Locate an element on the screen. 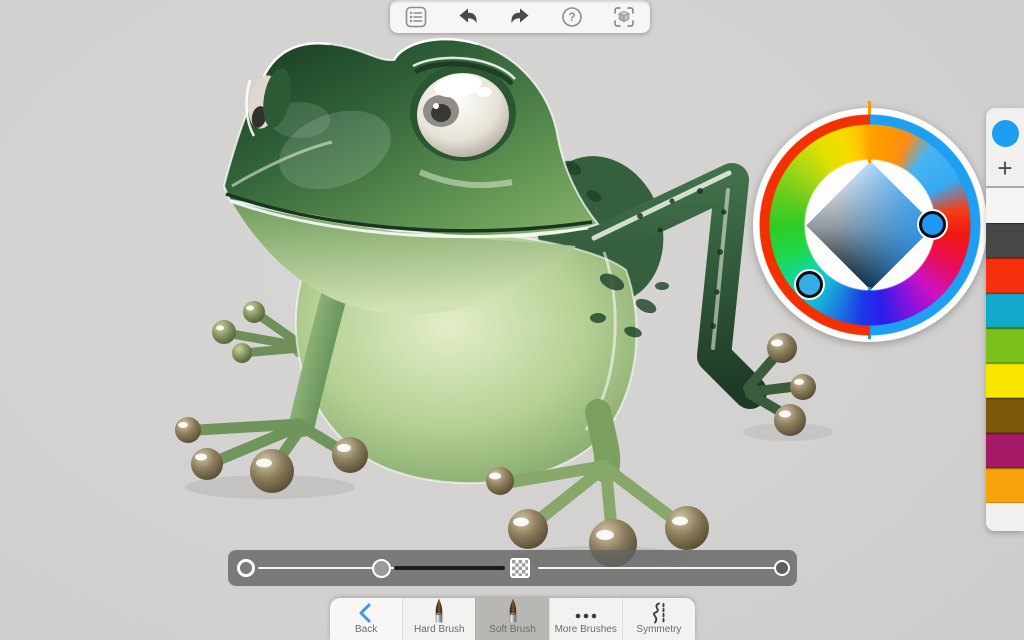 Image resolution: width=1024 pixels, height=640 pixels. saturation-handle is located at coordinates (932, 224).